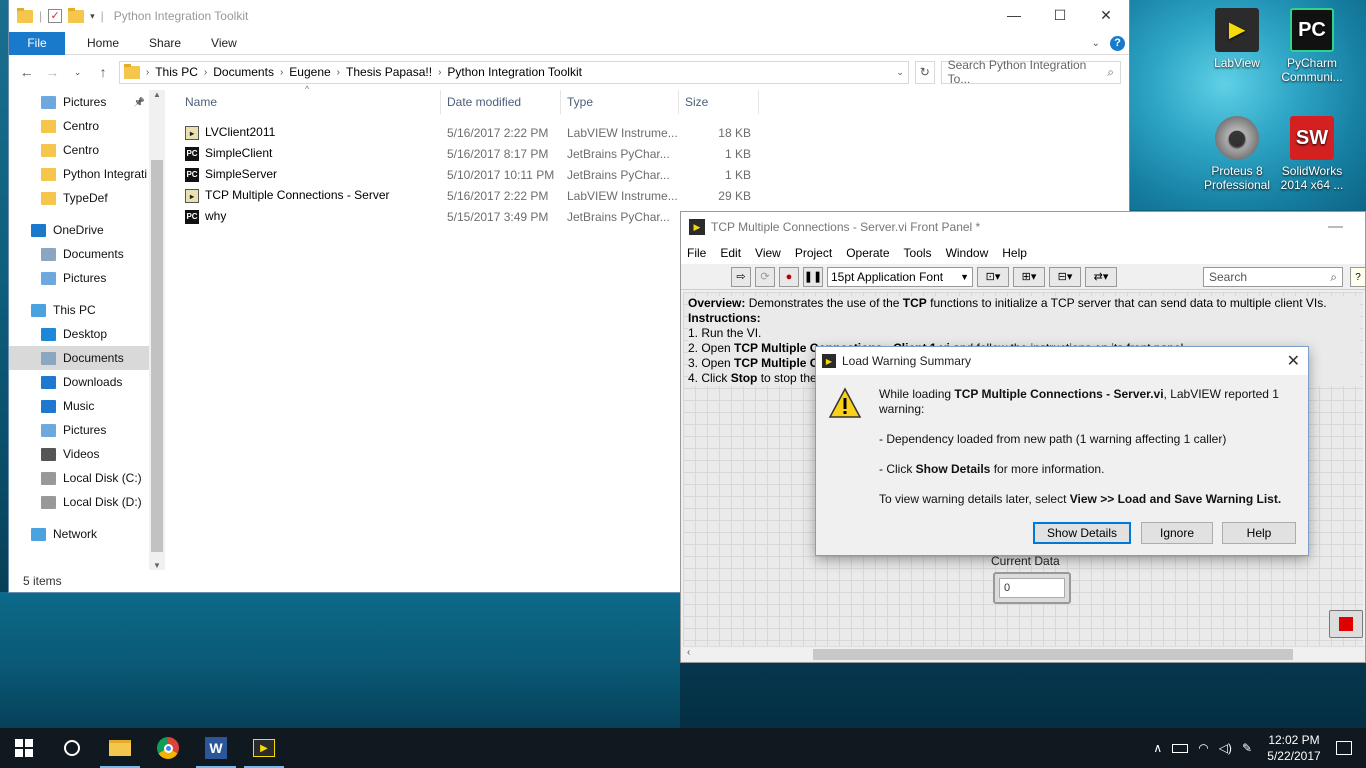 The image size is (1366, 768). I want to click on cortana-button, so click(72, 748).